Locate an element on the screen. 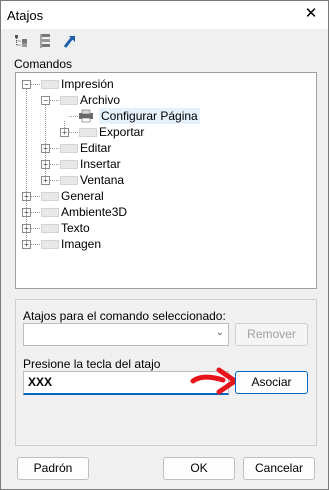 The image size is (329, 490). tree-node-label: Insertar is located at coordinates (100, 164).